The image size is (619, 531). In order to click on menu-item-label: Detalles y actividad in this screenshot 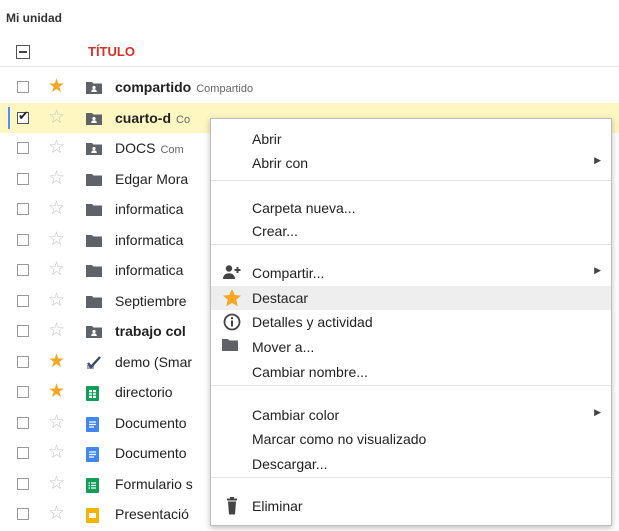, I will do `click(312, 322)`.